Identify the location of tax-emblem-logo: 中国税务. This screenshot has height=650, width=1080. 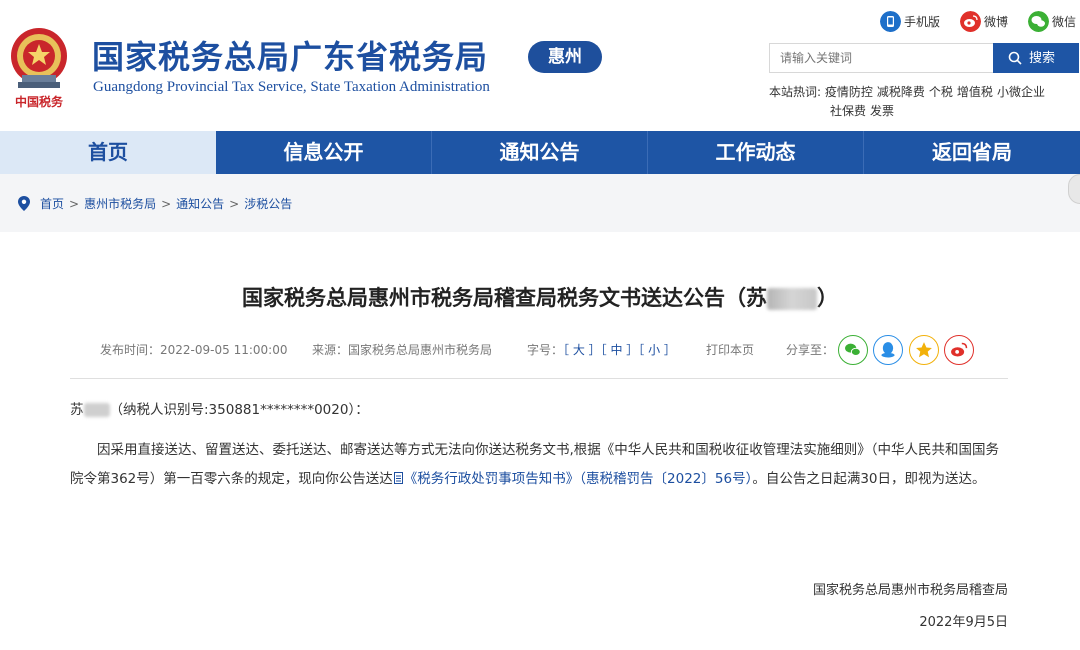
(39, 66).